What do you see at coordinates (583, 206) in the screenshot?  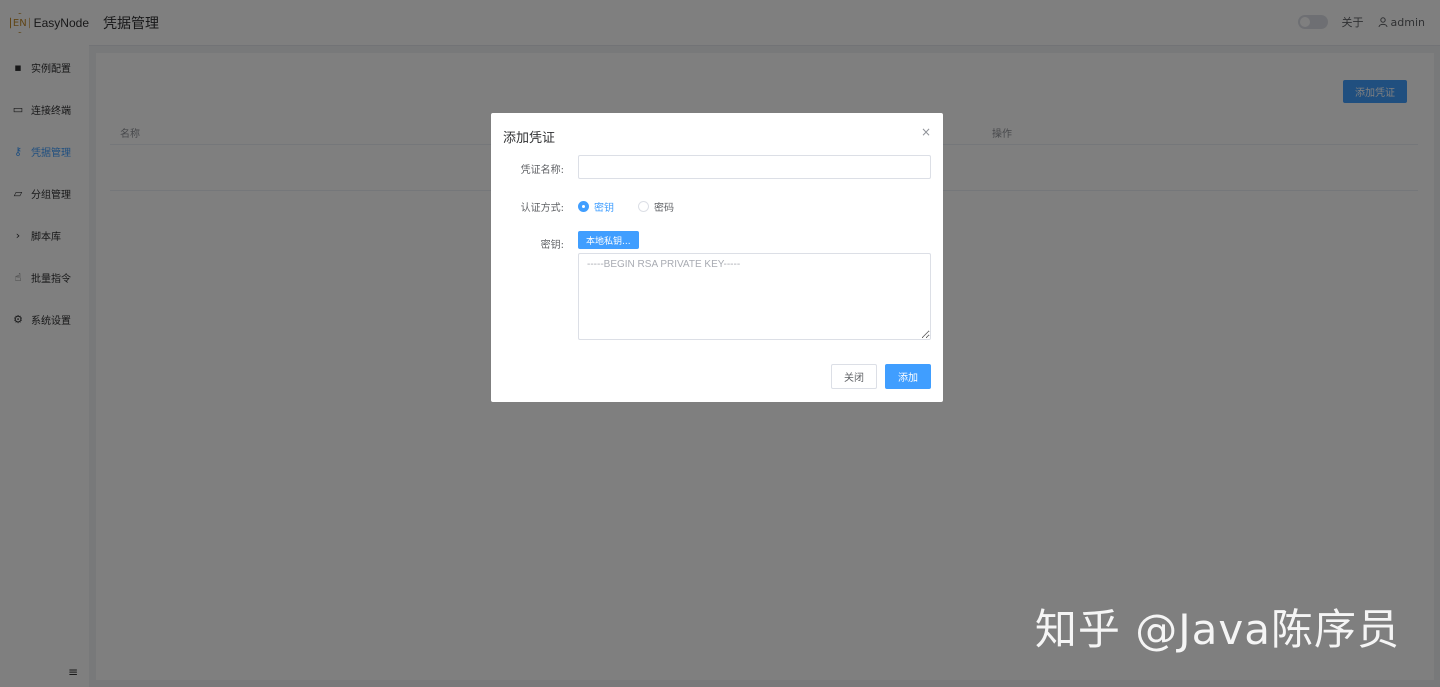 I see `radio-checked-icon` at bounding box center [583, 206].